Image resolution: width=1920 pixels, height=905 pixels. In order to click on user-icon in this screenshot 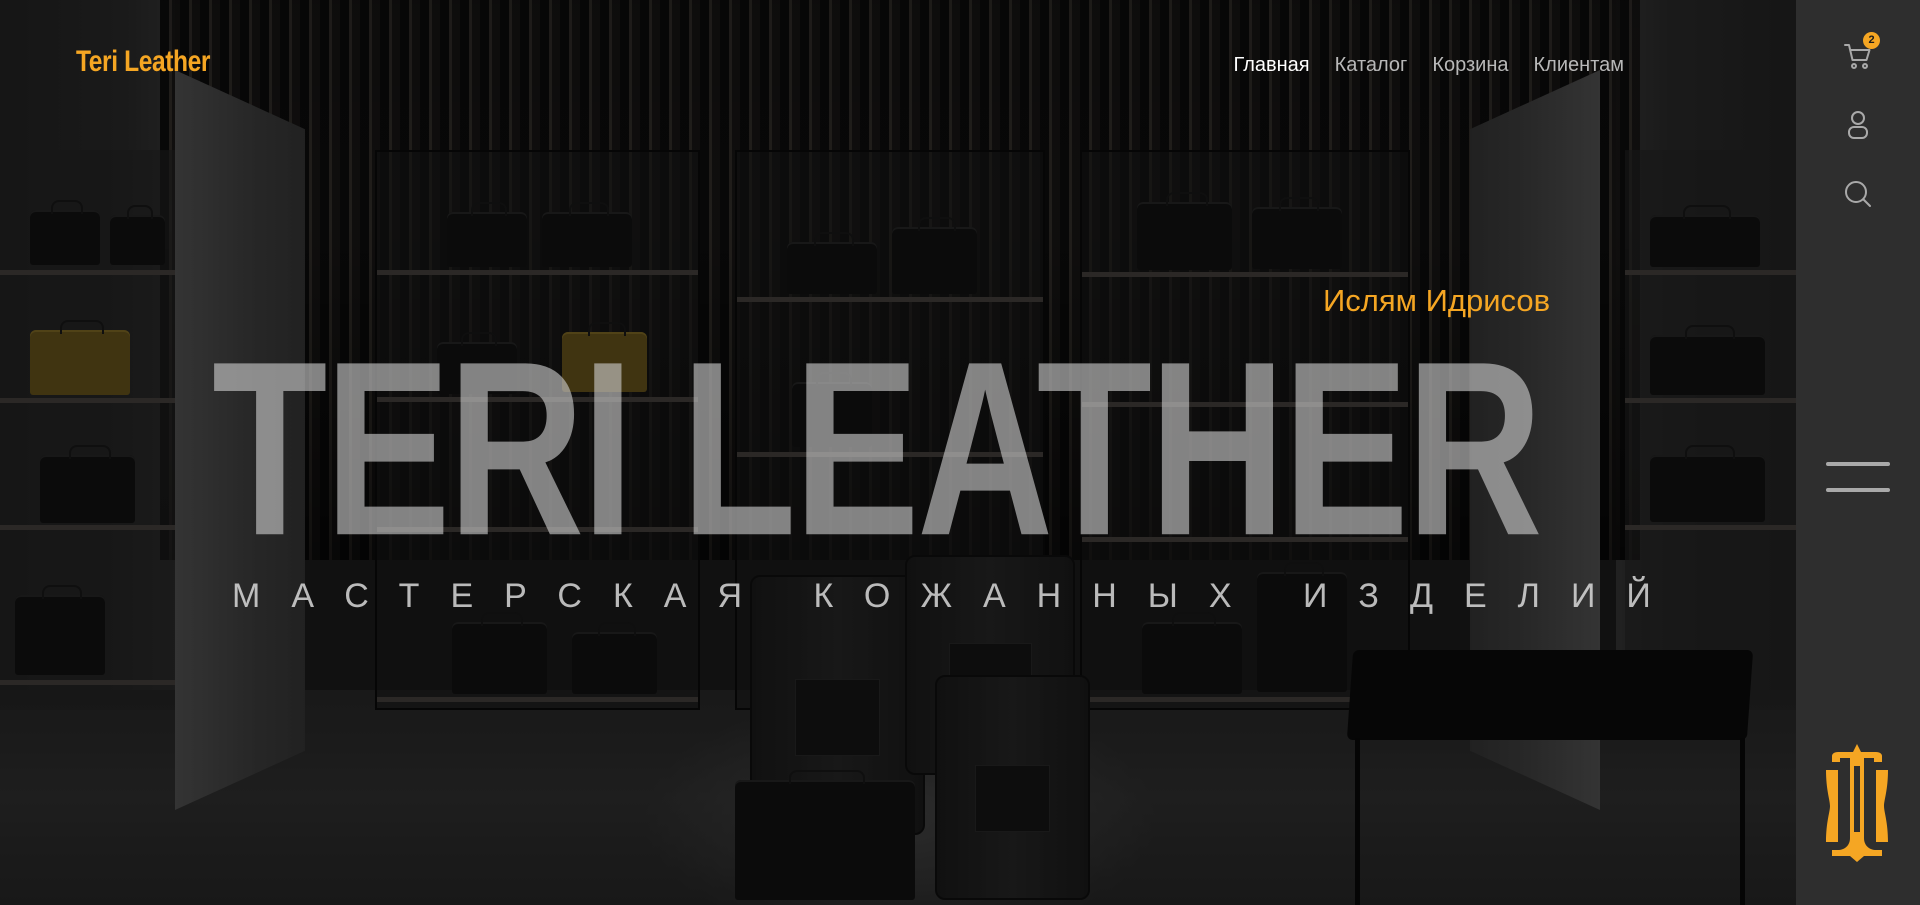, I will do `click(1858, 125)`.